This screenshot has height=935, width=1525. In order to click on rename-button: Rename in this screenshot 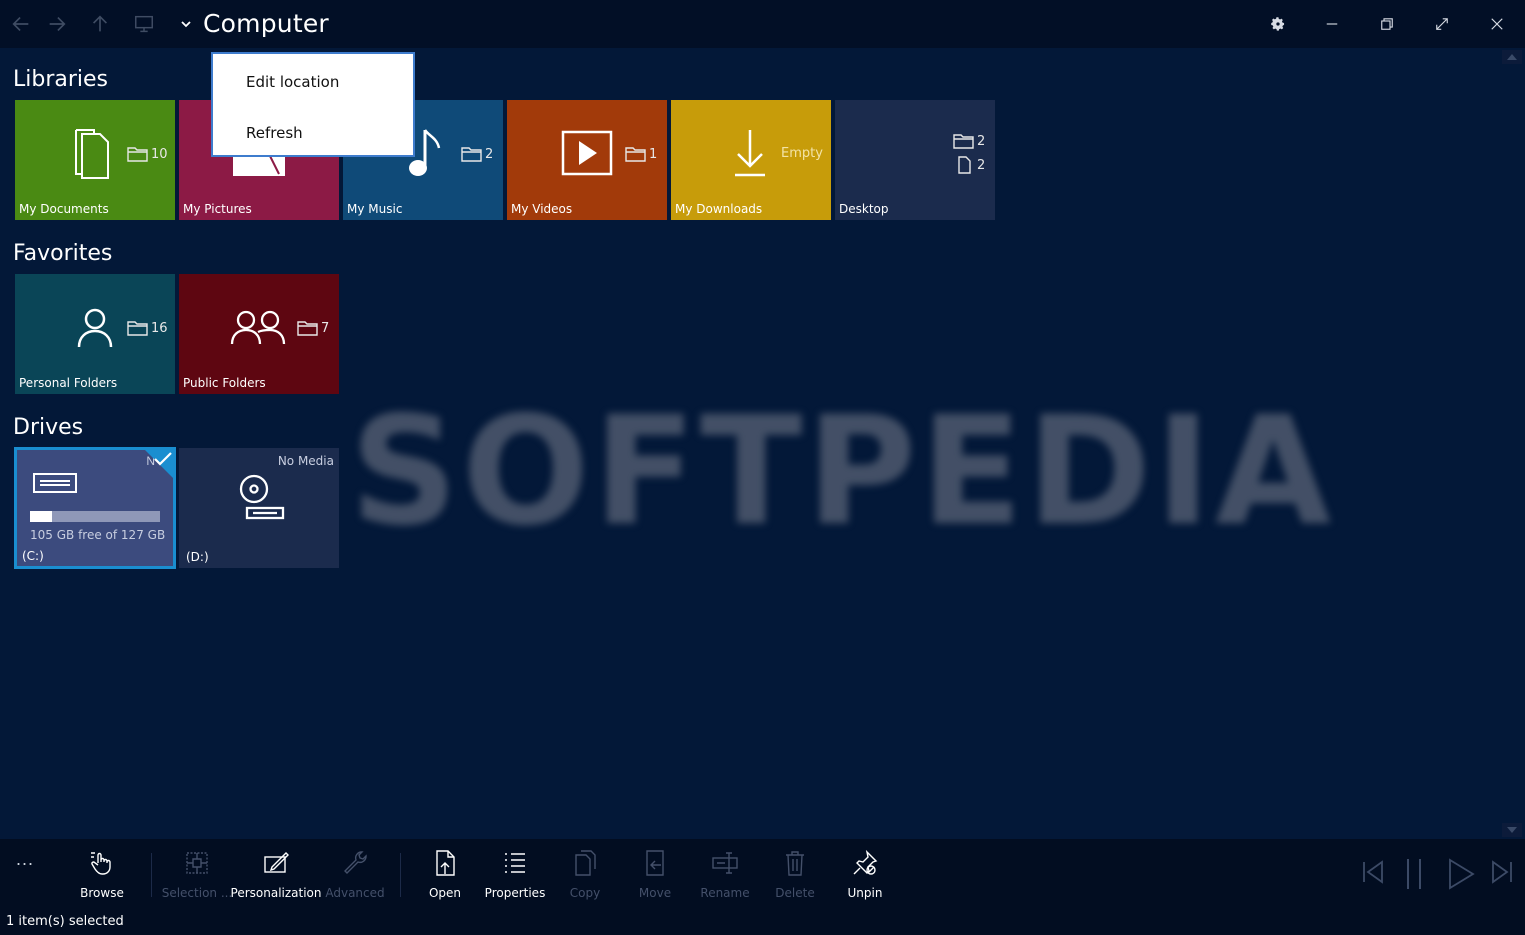, I will do `click(725, 879)`.